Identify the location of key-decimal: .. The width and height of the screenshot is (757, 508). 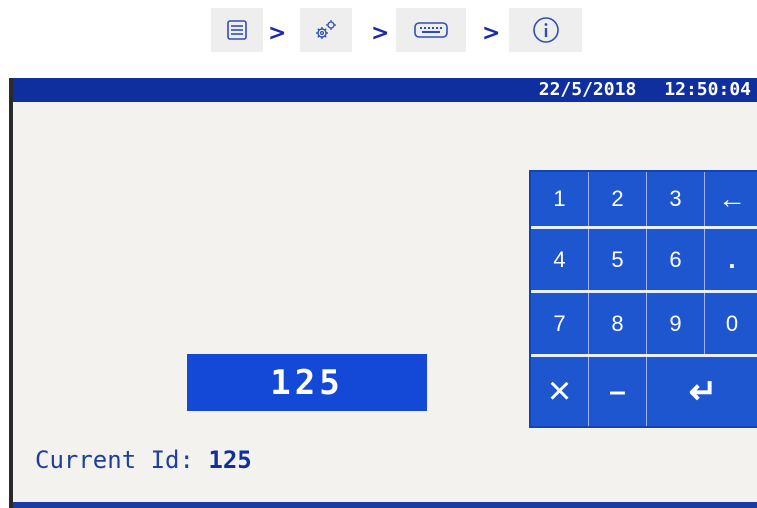
(731, 259).